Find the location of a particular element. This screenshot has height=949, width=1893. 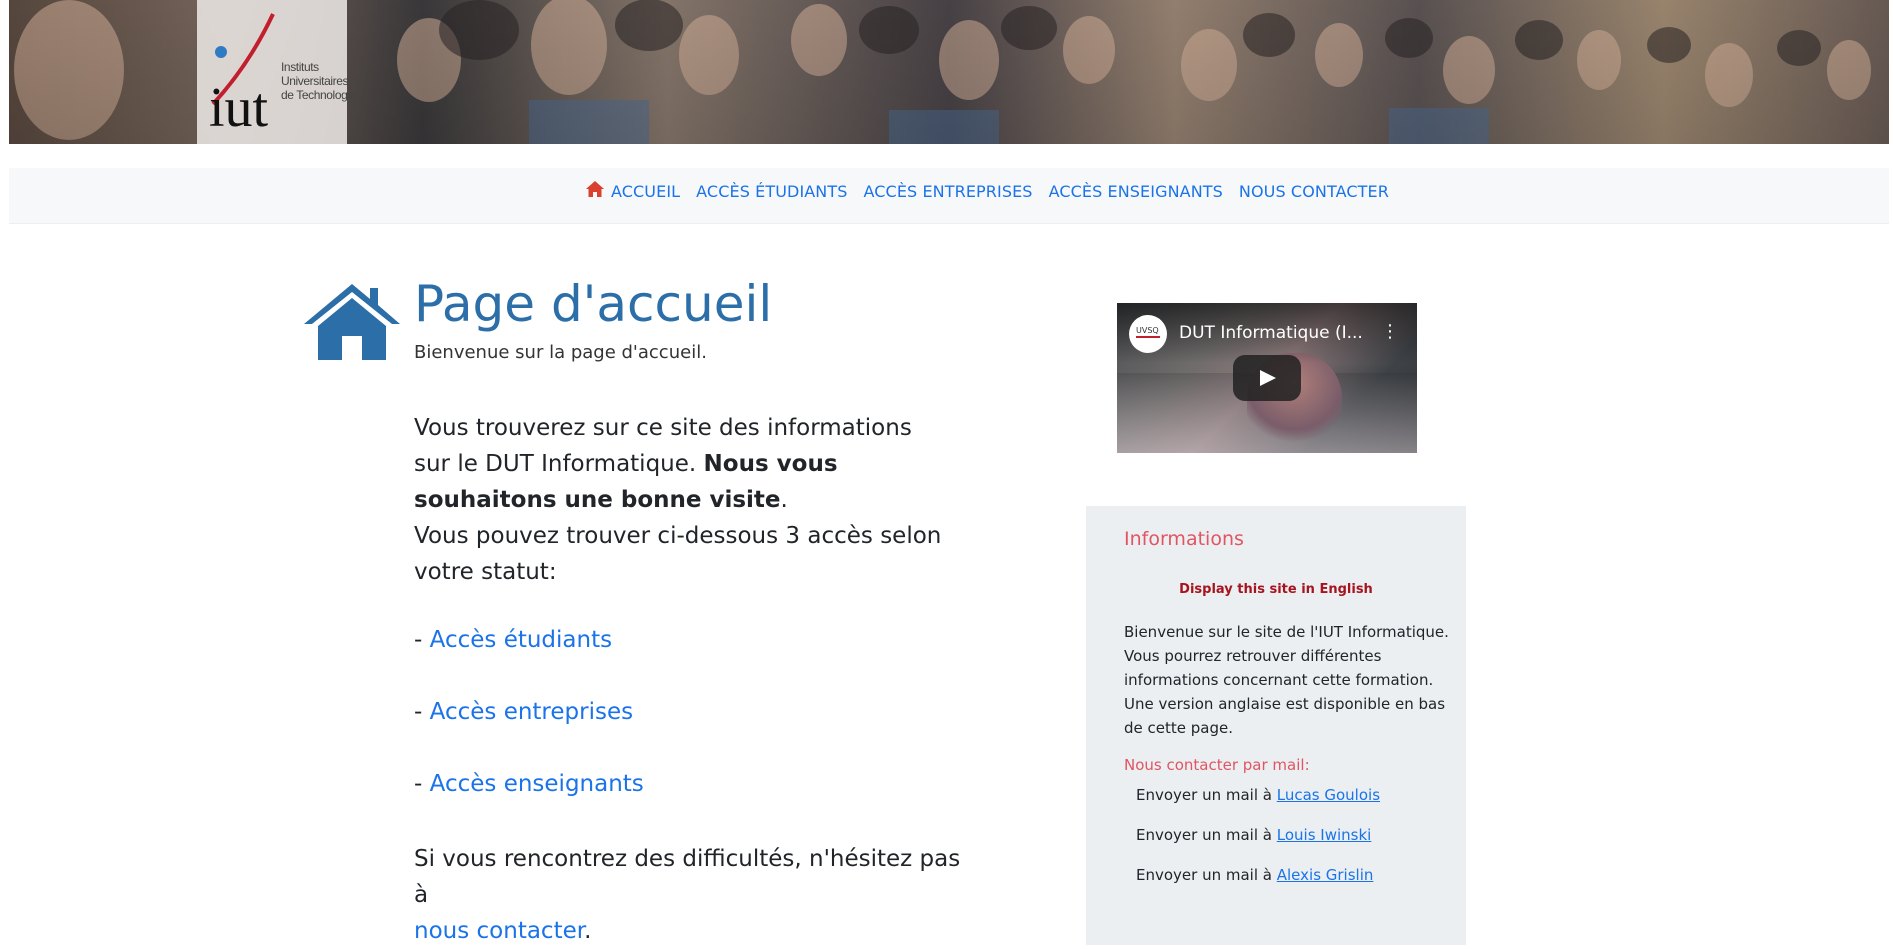

access-item: - Accès entreprises is located at coordinates (523, 712).